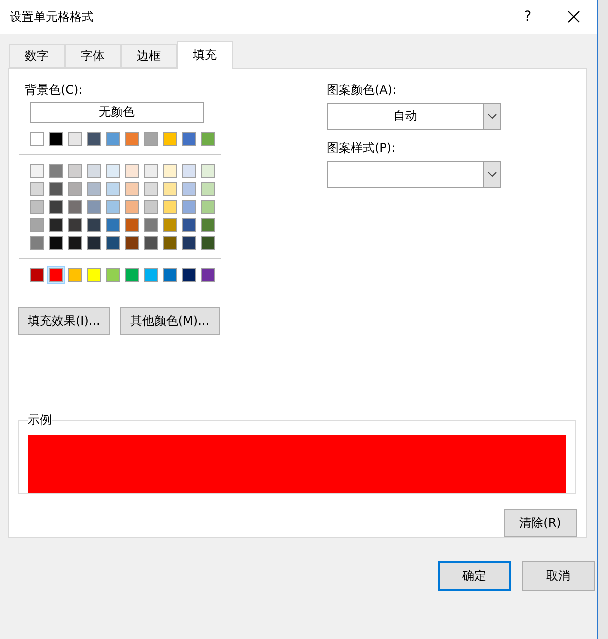 This screenshot has width=608, height=639. What do you see at coordinates (52, 17) in the screenshot?
I see `window-title: 设置单元格格式` at bounding box center [52, 17].